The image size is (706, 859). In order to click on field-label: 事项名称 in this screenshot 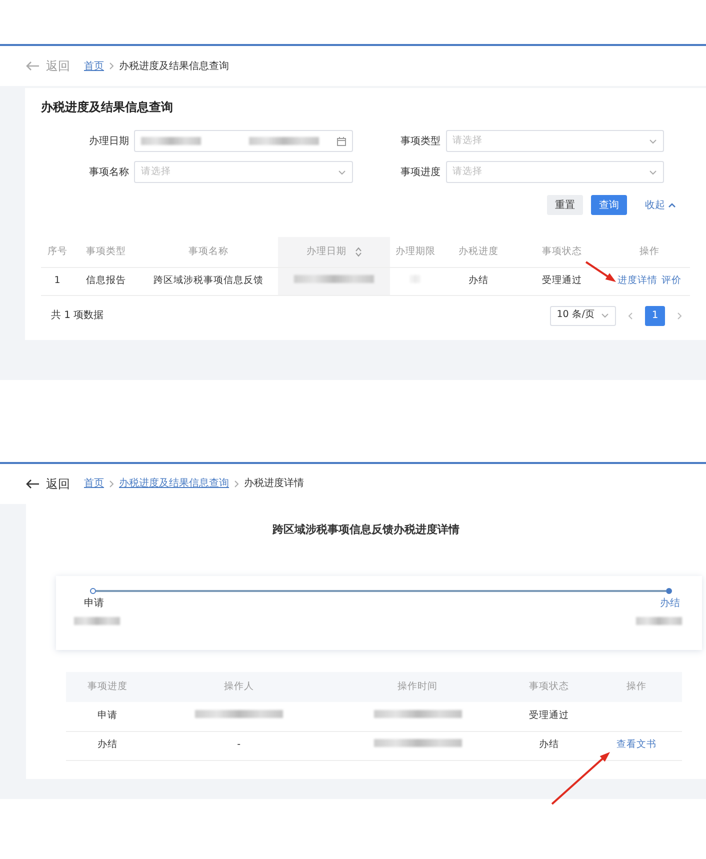, I will do `click(108, 173)`.